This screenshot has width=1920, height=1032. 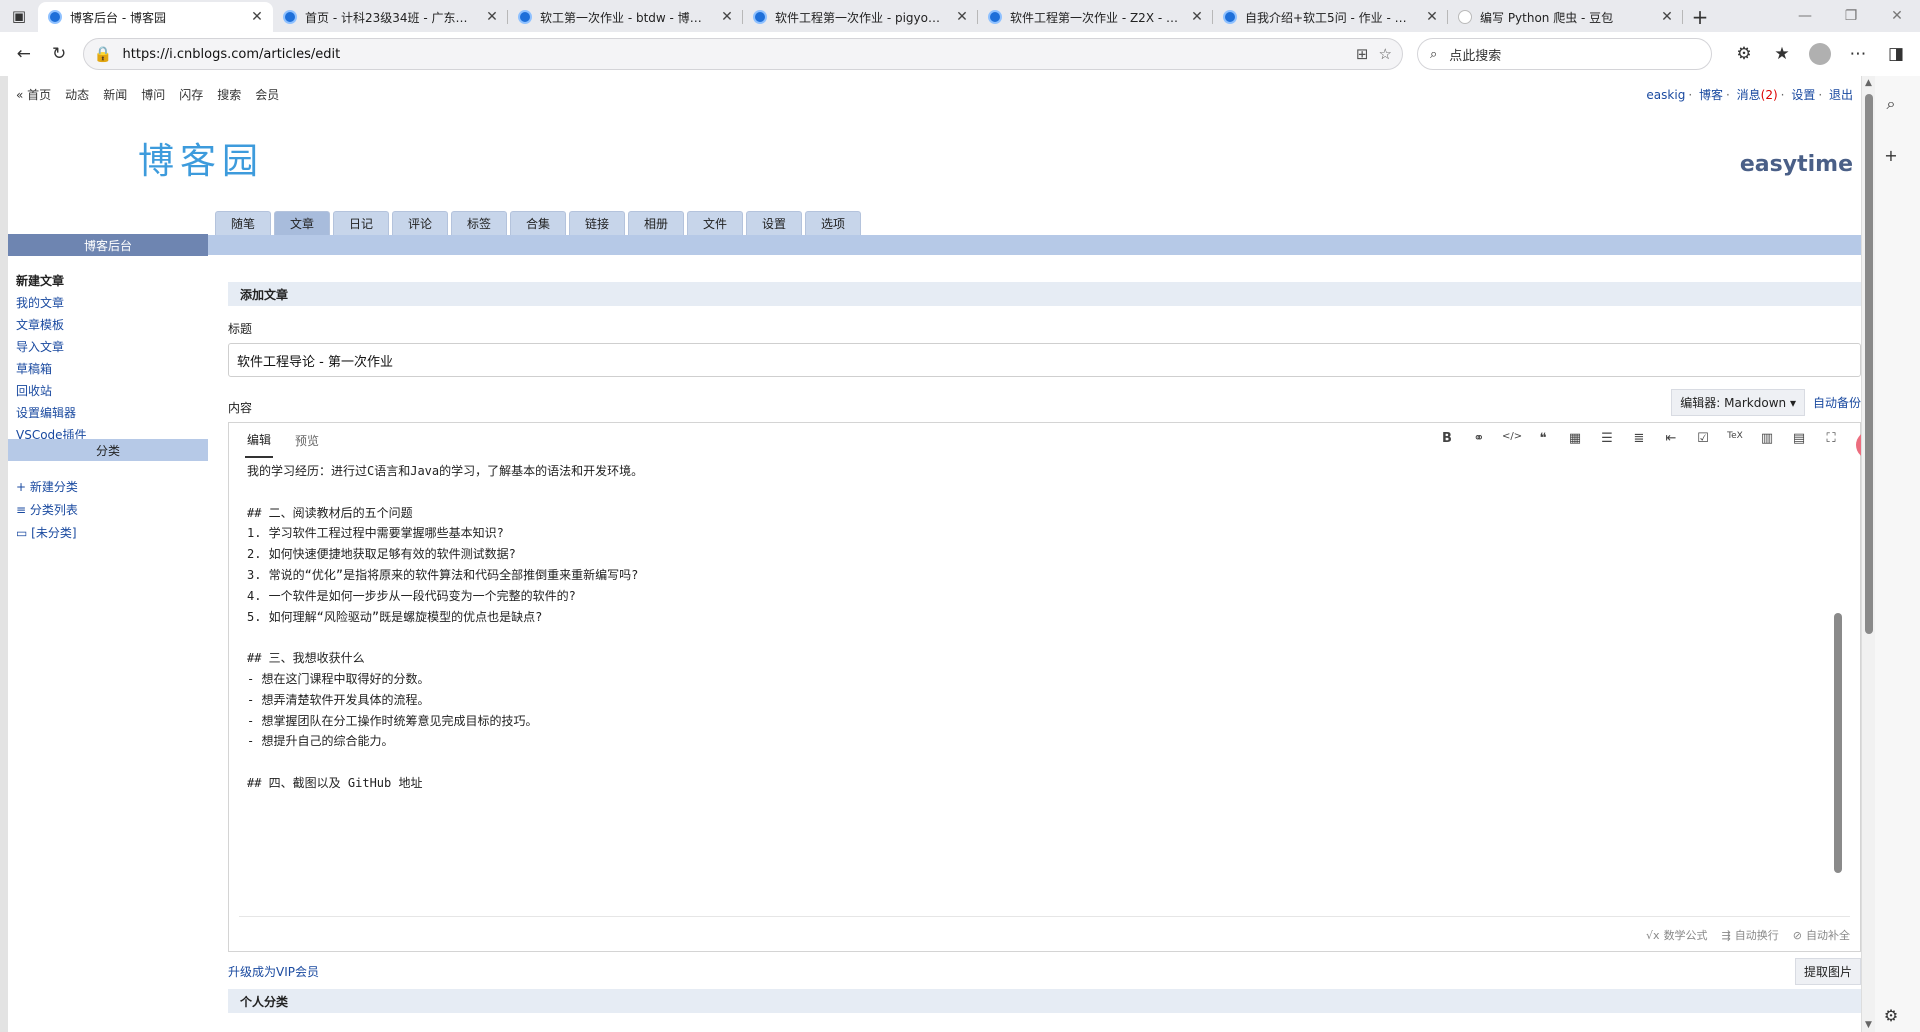 What do you see at coordinates (51, 390) in the screenshot?
I see `sidebar-item-recycle: 回收站` at bounding box center [51, 390].